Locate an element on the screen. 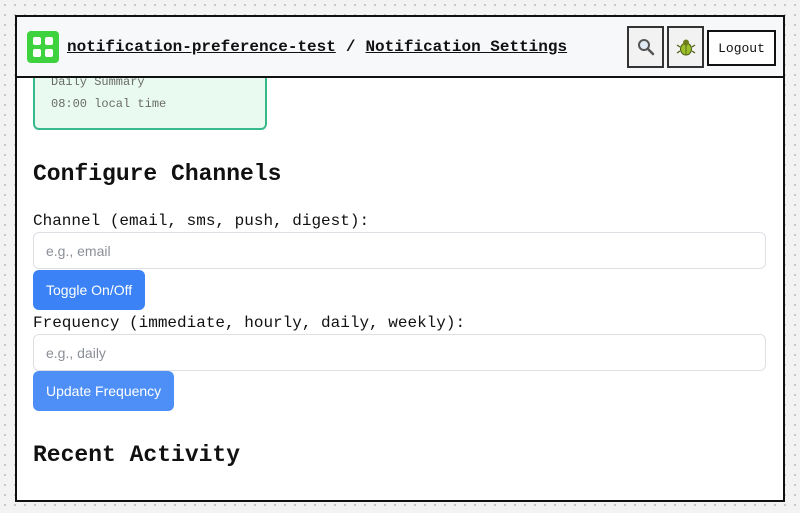 The height and width of the screenshot is (513, 800). channel-label: Channel (email, sms, push, digest): is located at coordinates (201, 221).